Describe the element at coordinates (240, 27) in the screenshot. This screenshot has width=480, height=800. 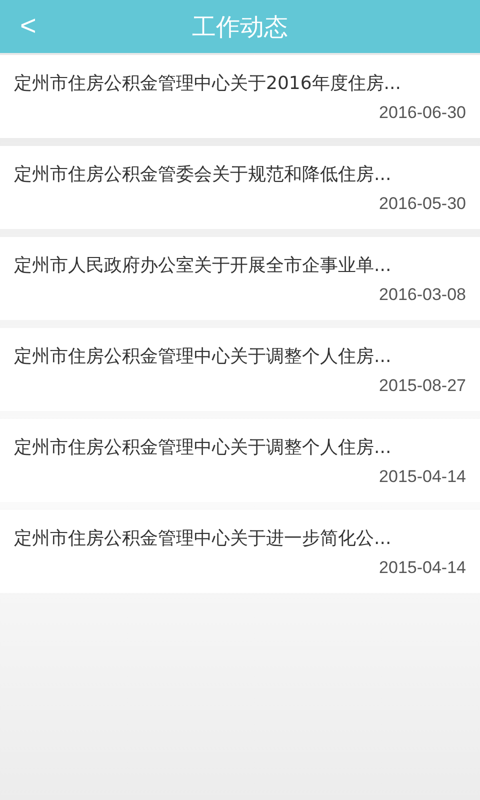
I see `page-title: 工作动态` at that location.